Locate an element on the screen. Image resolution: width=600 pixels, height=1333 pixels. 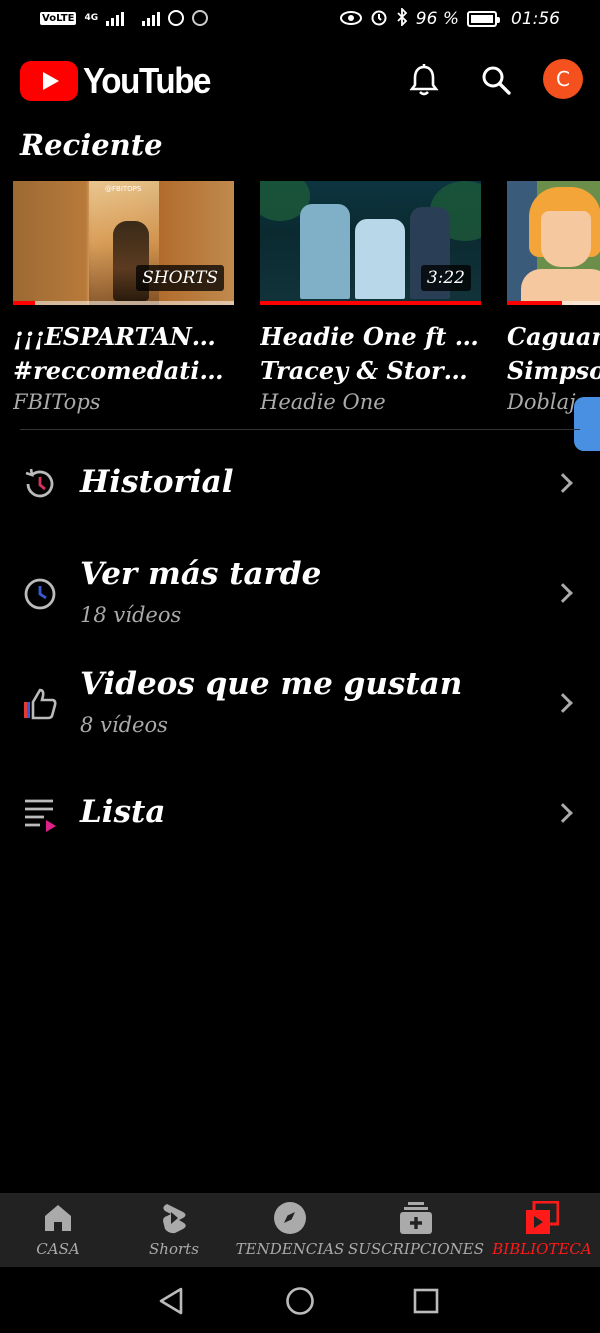
signal-icon is located at coordinates (115, 18).